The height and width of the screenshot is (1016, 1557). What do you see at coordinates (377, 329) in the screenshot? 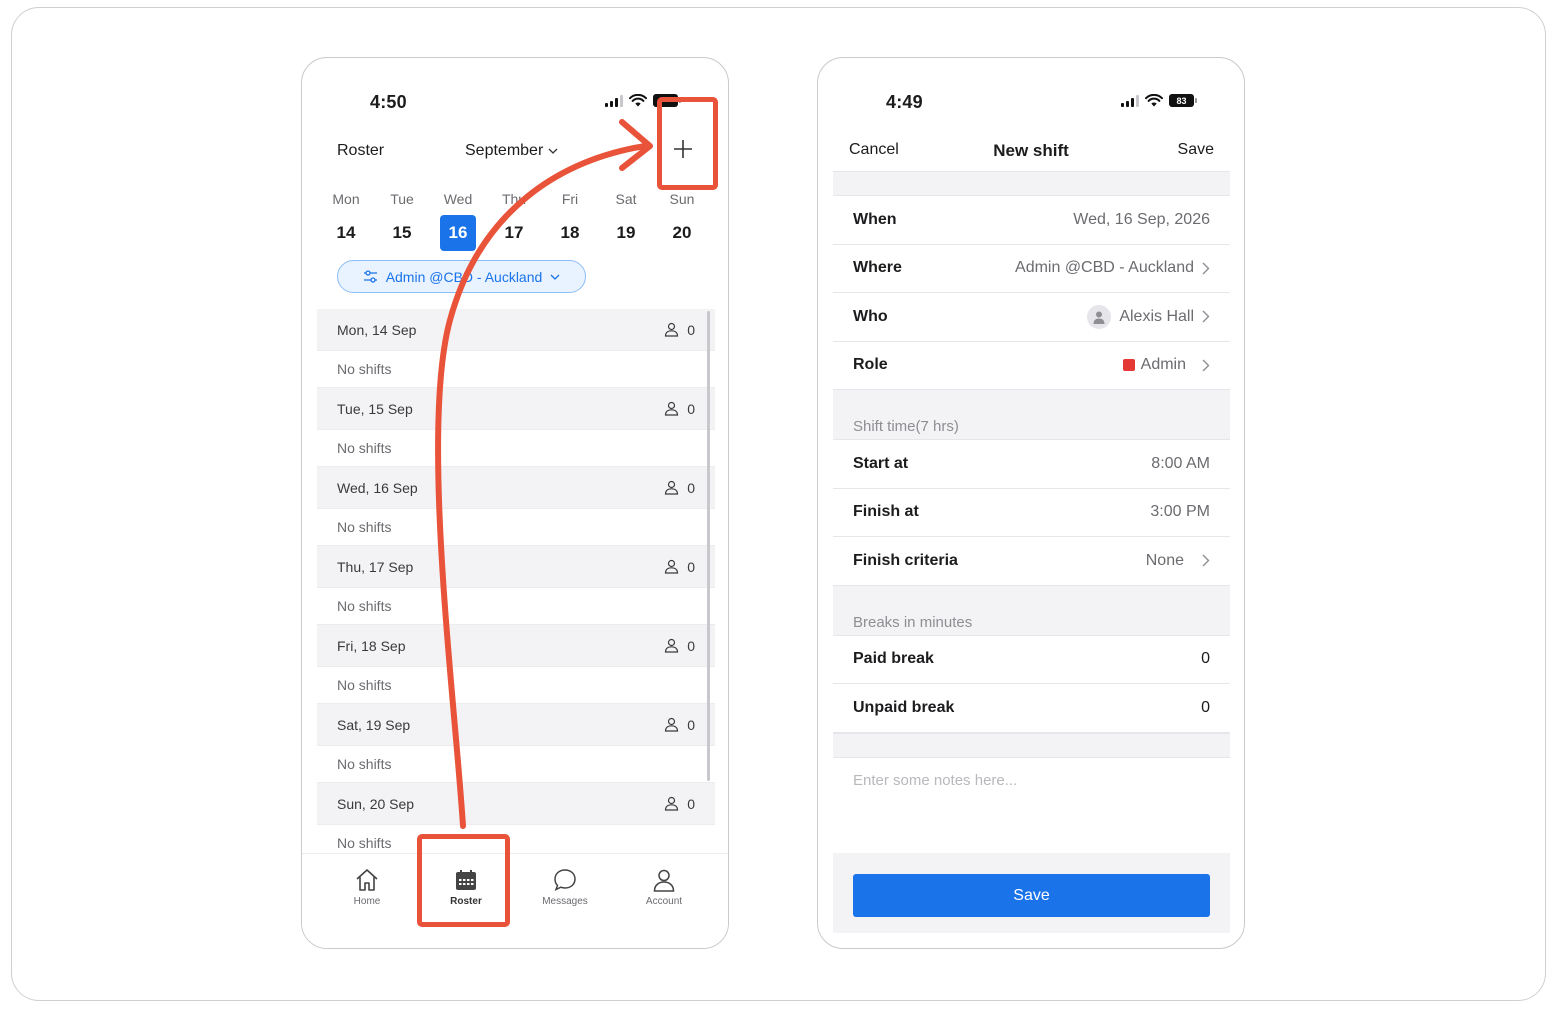
I see `day-label: Mon, 14 Sep` at bounding box center [377, 329].